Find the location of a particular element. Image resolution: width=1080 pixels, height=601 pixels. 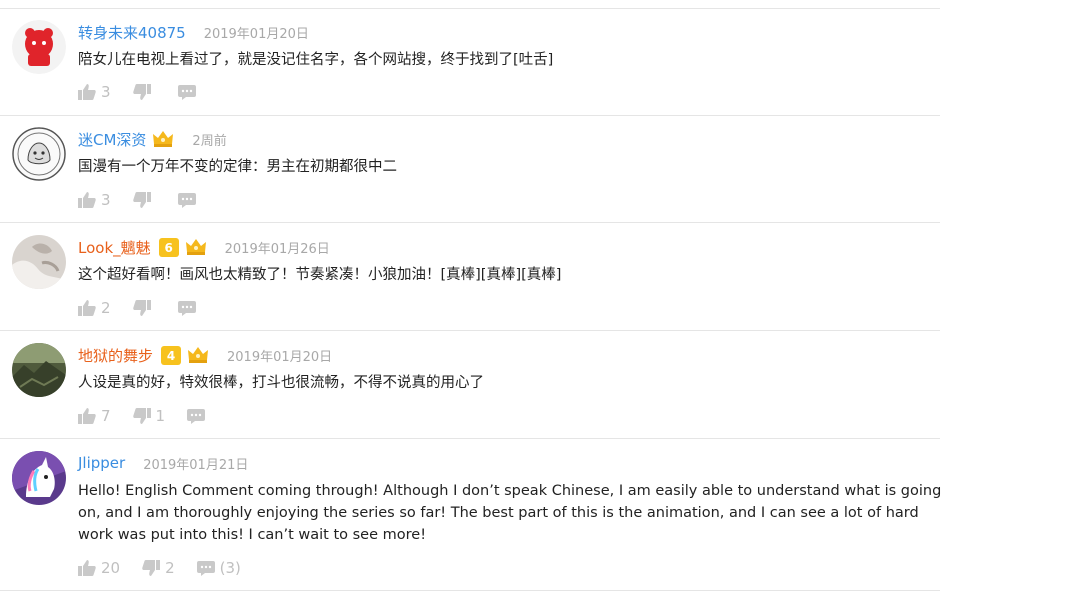

level-badge: 4 is located at coordinates (171, 355).